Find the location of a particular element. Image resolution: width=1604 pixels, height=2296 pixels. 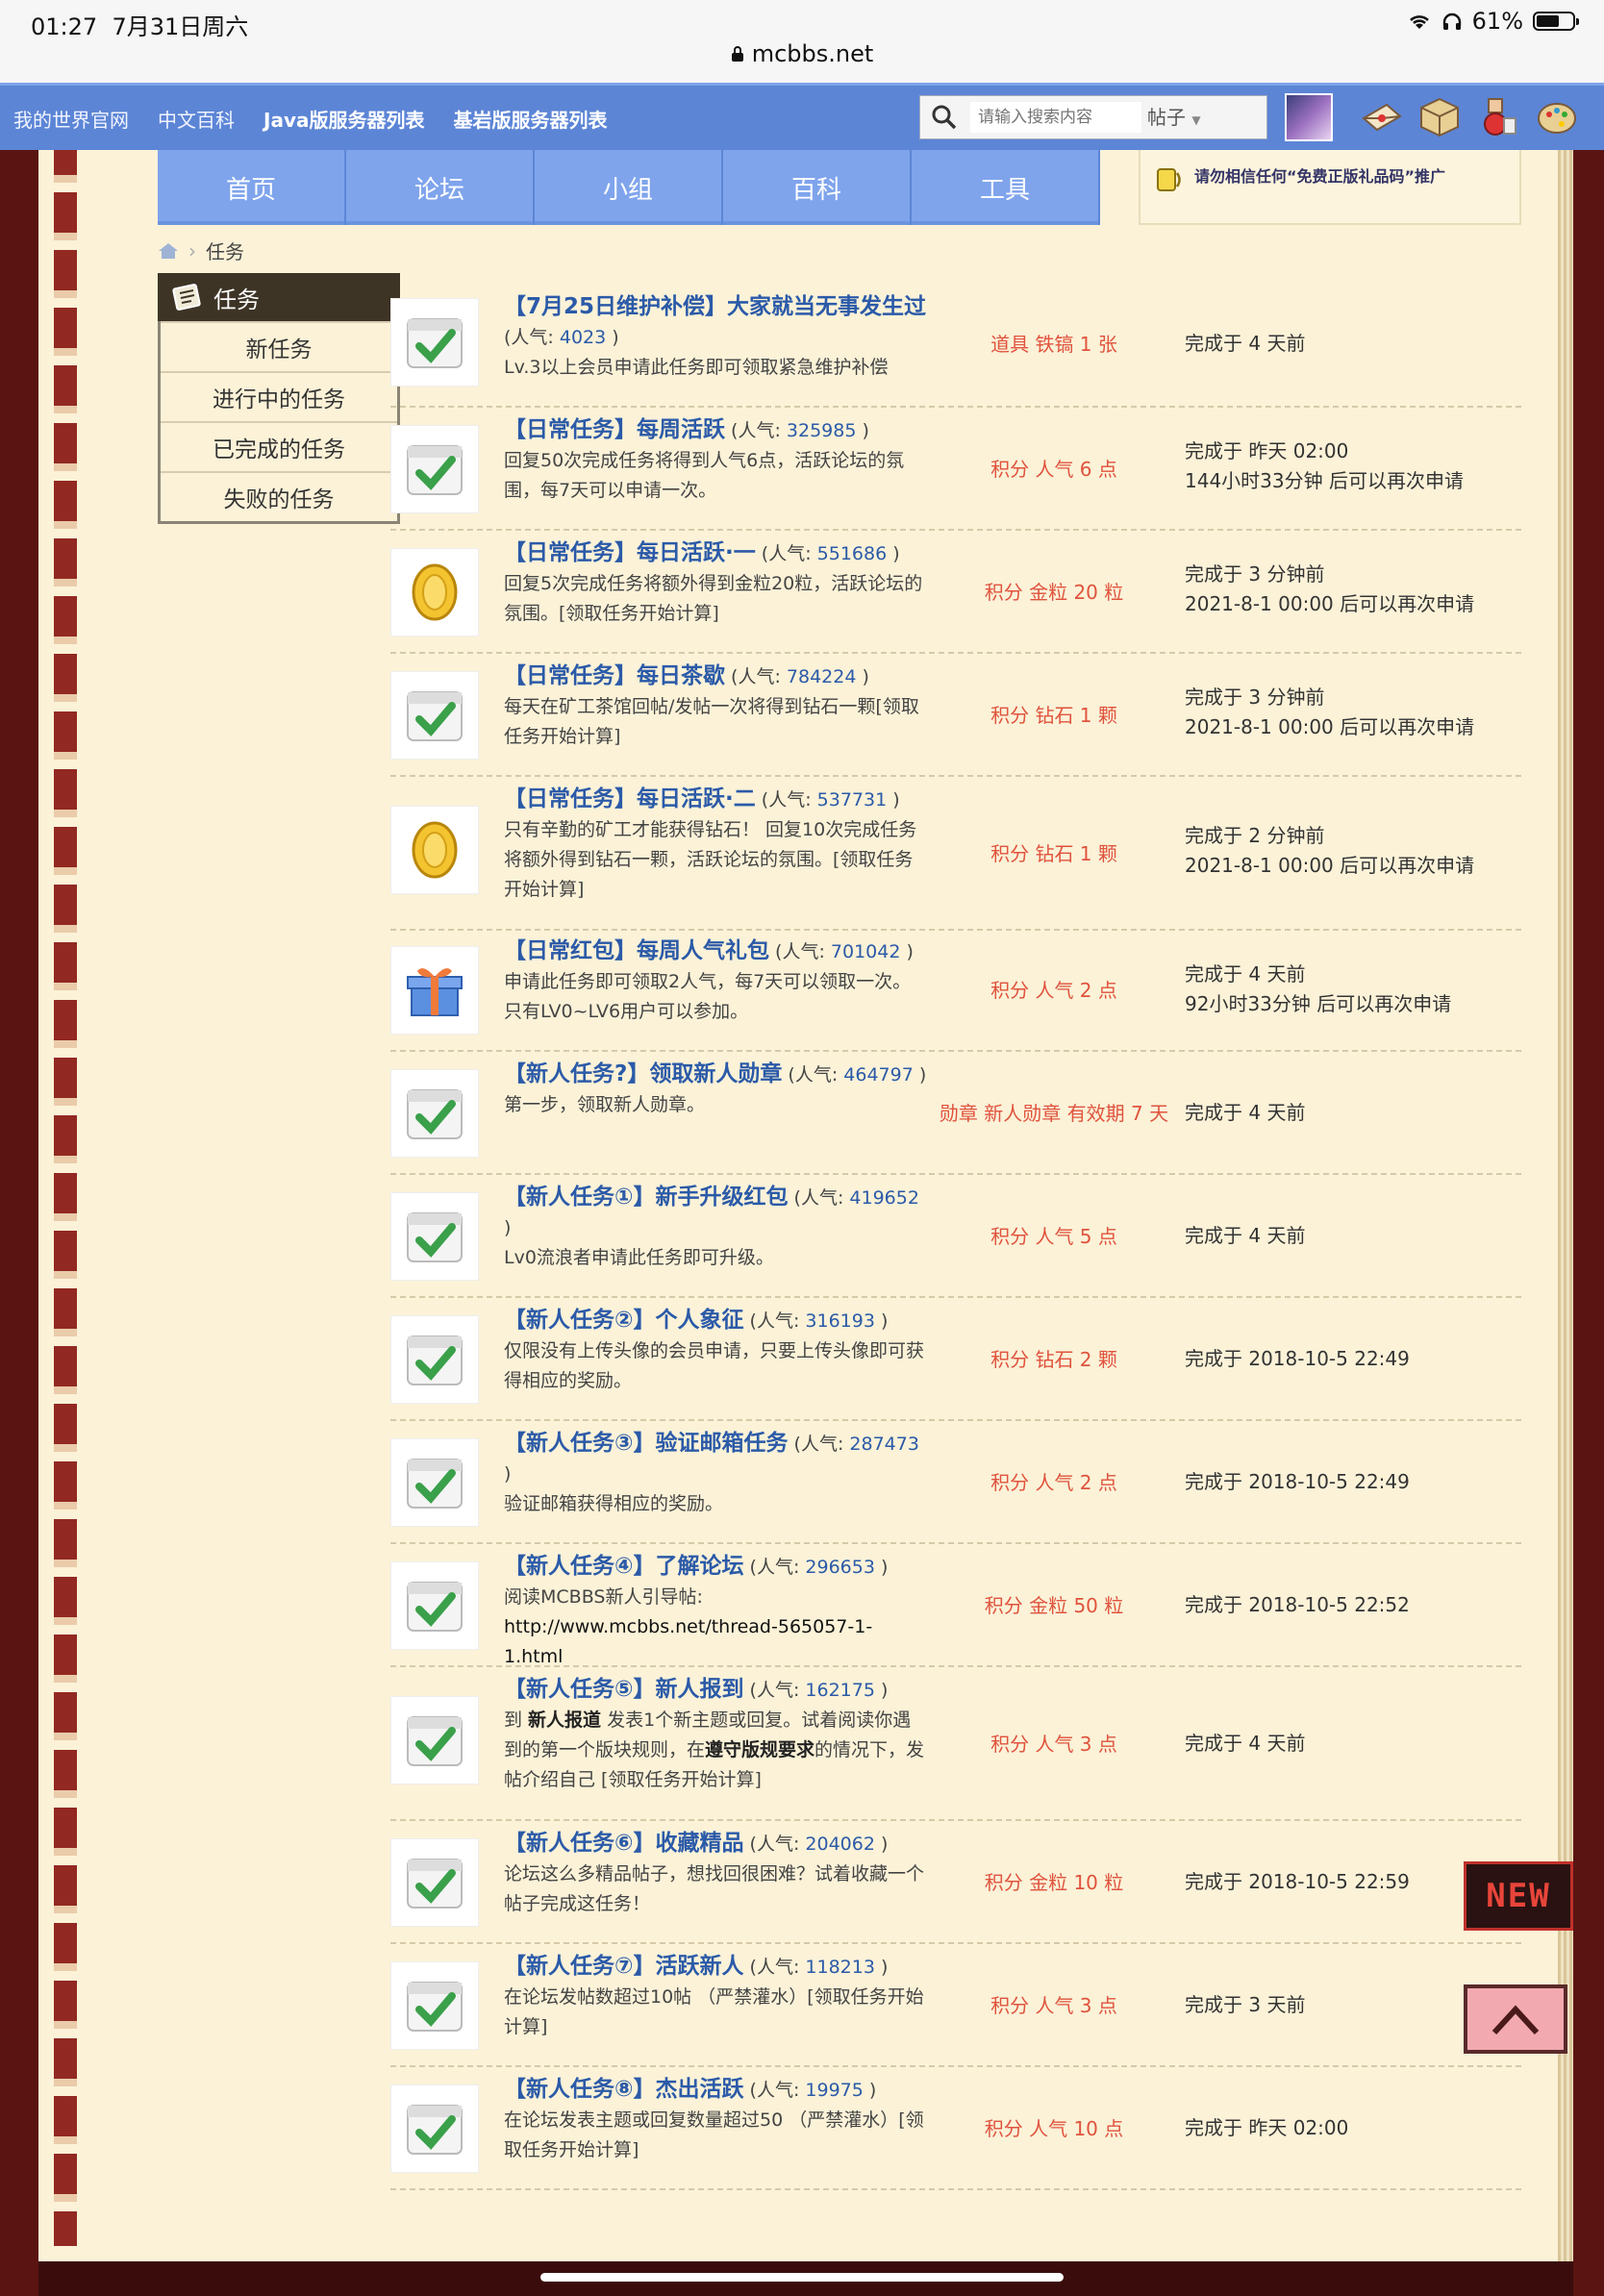

task-reward: 积分 人气 2 点 is located at coordinates (1053, 1482).